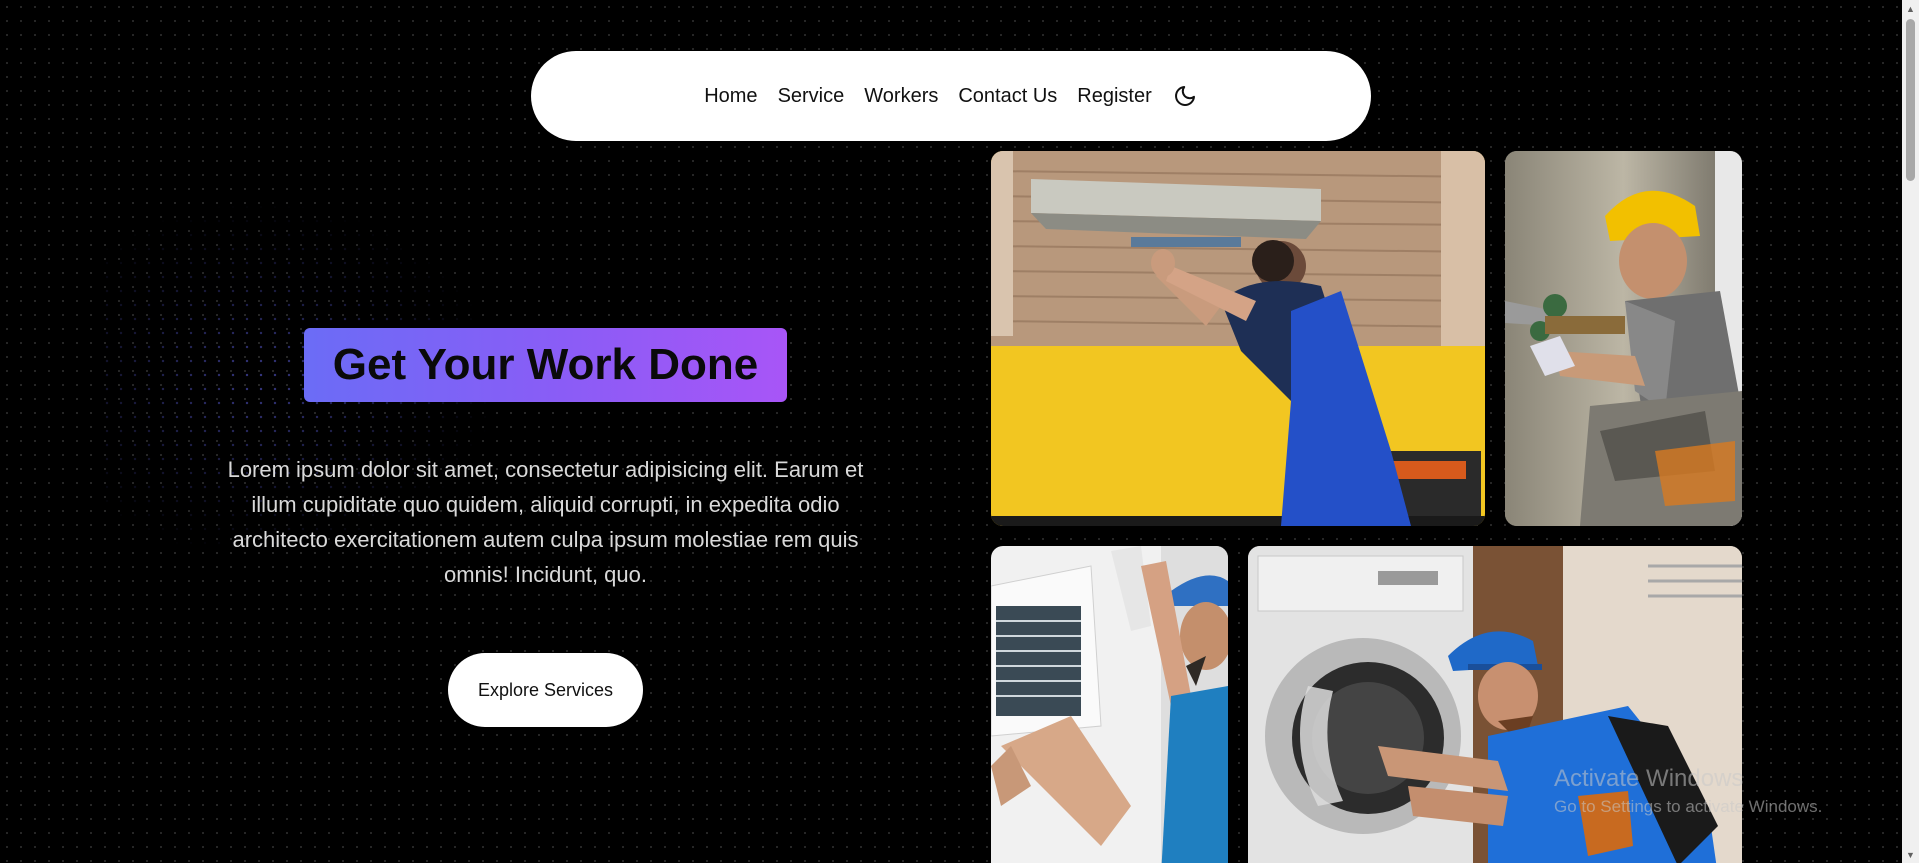 The width and height of the screenshot is (1919, 863). Describe the element at coordinates (1910, 854) in the screenshot. I see `scroll-down-arrow-icon: ▼` at that location.